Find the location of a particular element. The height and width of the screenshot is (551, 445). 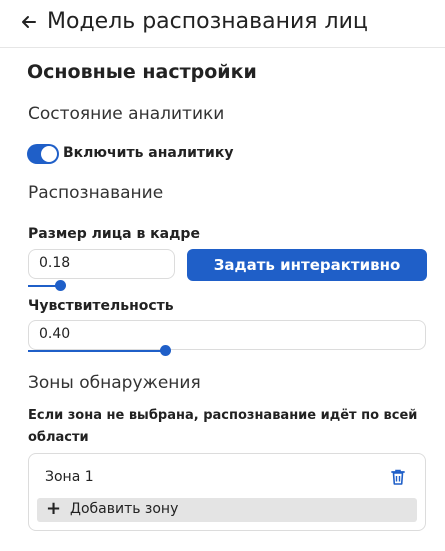

analytics-heading: Состояние аналитики is located at coordinates (126, 114).